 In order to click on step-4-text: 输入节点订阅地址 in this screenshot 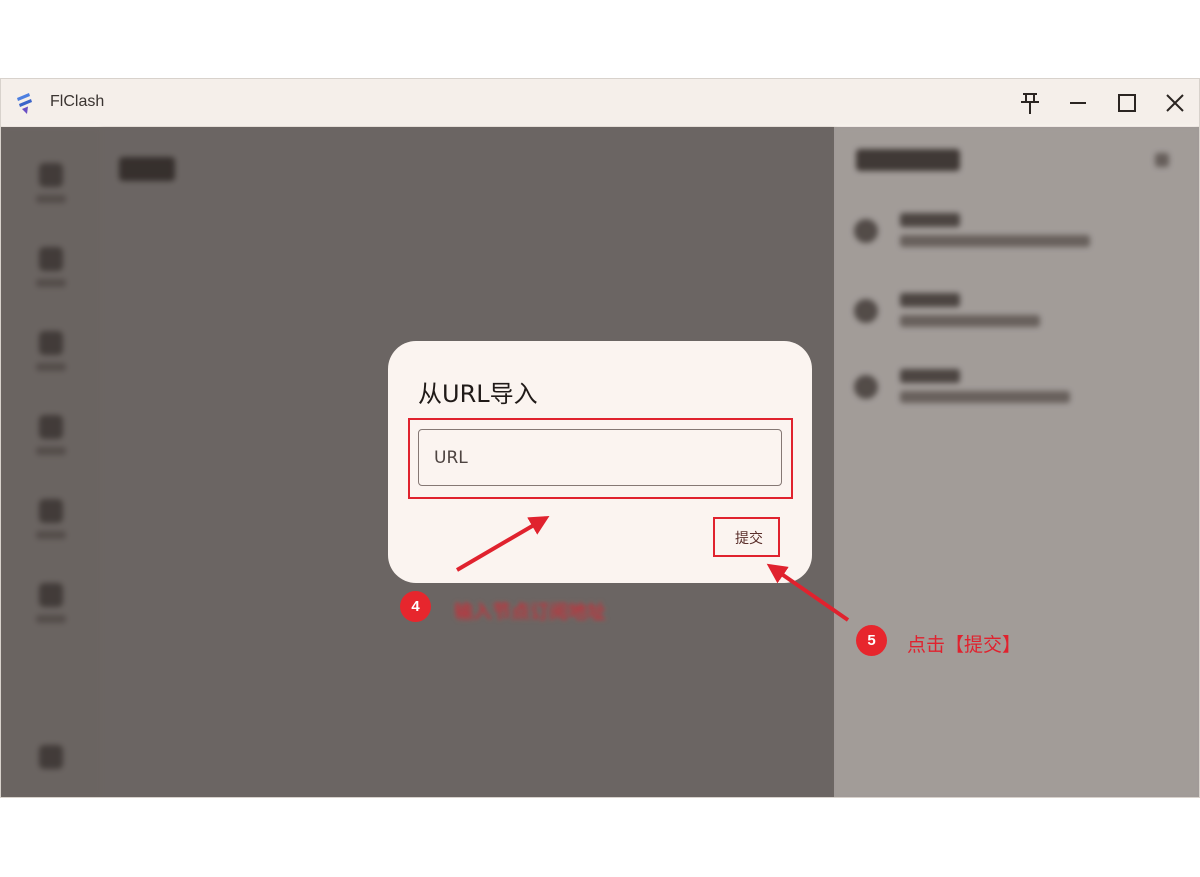, I will do `click(530, 612)`.